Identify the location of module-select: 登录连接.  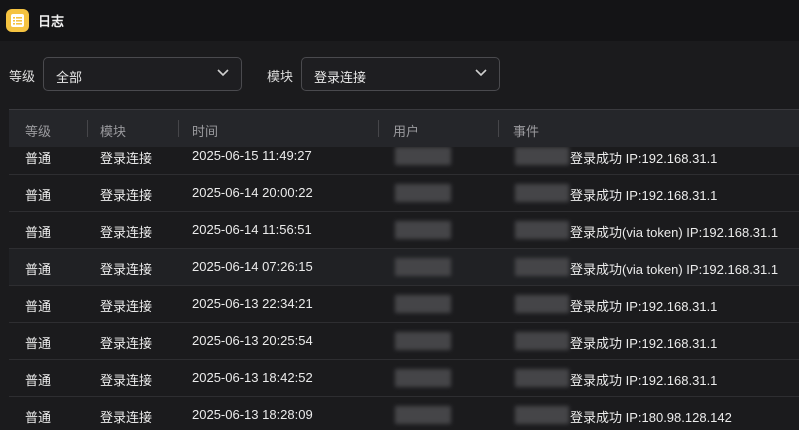
(400, 74).